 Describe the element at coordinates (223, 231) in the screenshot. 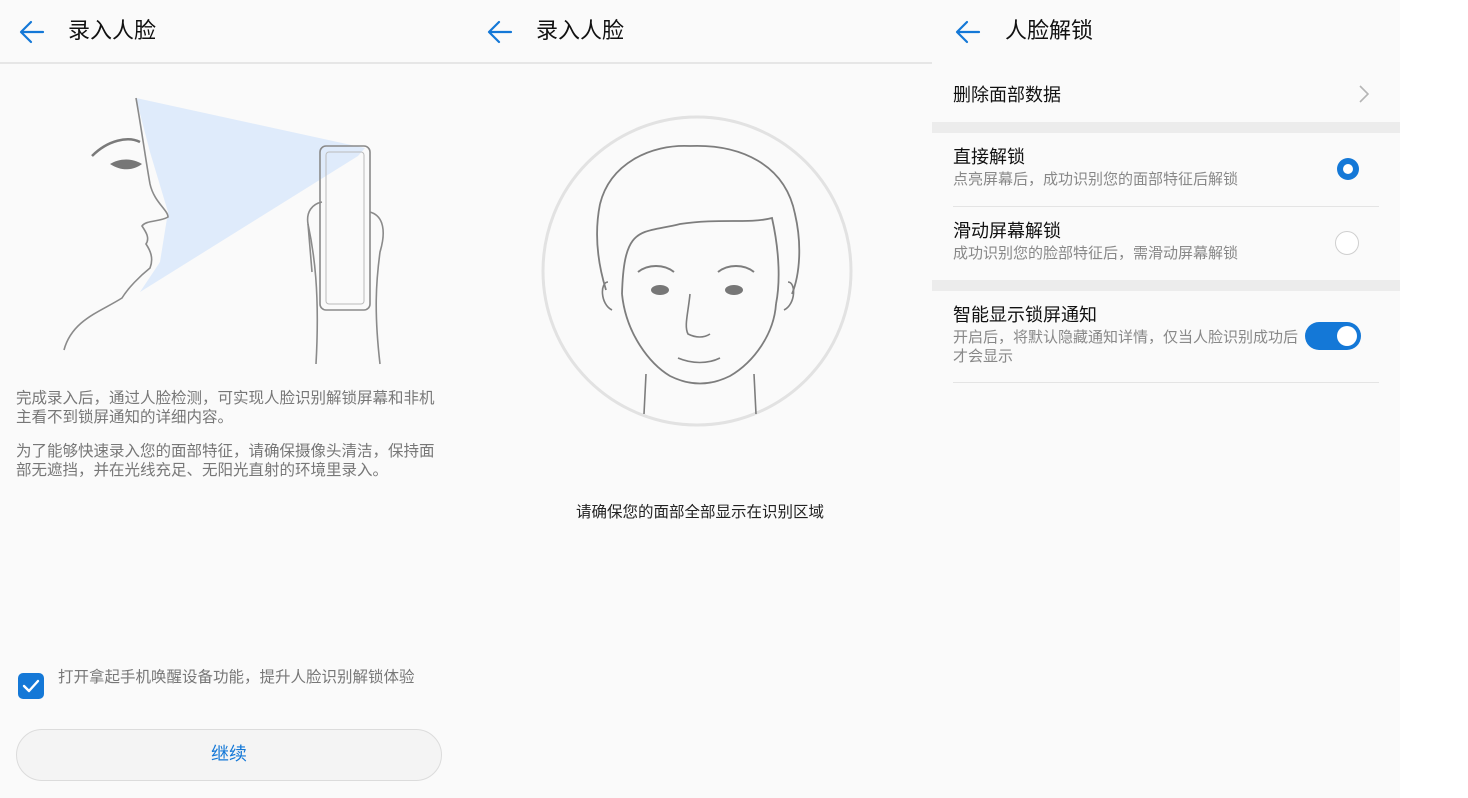

I see `face-scan-illustration` at that location.